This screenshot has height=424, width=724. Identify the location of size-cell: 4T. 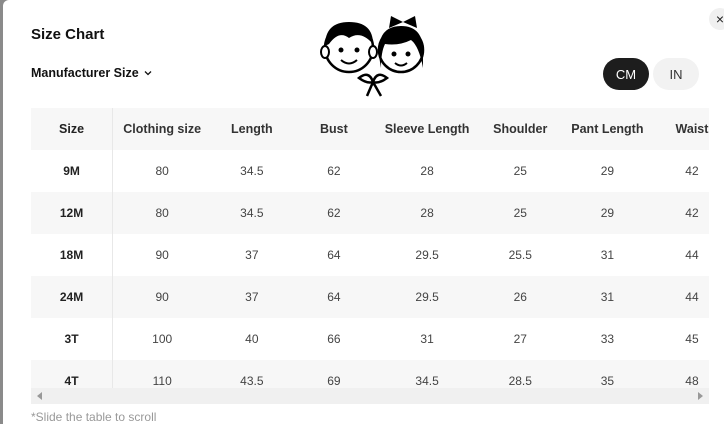
(72, 374).